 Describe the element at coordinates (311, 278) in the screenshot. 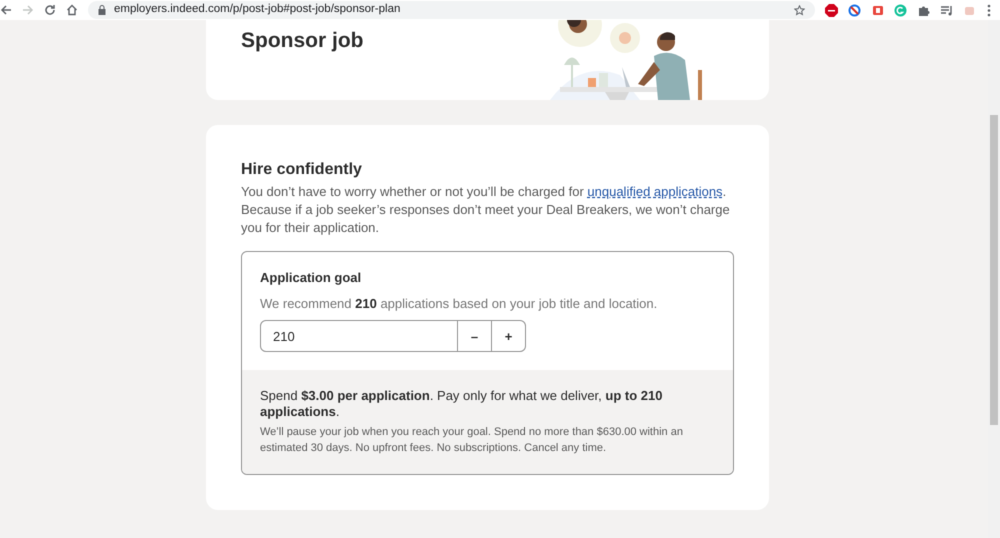

I see `goal-title: Application goal` at that location.